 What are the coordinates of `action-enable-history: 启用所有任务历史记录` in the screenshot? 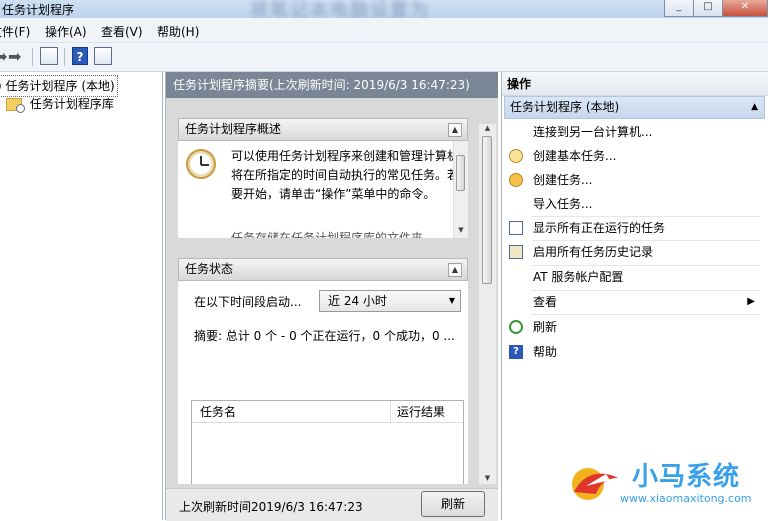 It's located at (633, 252).